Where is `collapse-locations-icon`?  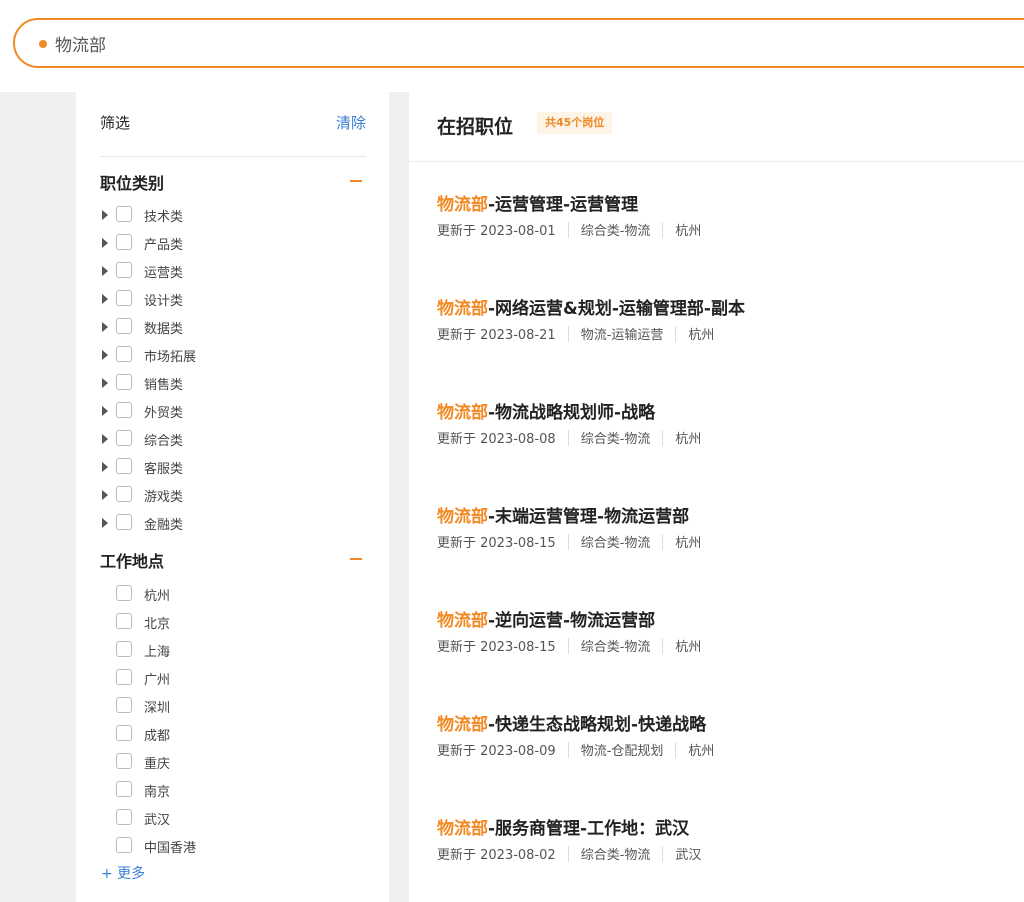
collapse-locations-icon is located at coordinates (356, 559).